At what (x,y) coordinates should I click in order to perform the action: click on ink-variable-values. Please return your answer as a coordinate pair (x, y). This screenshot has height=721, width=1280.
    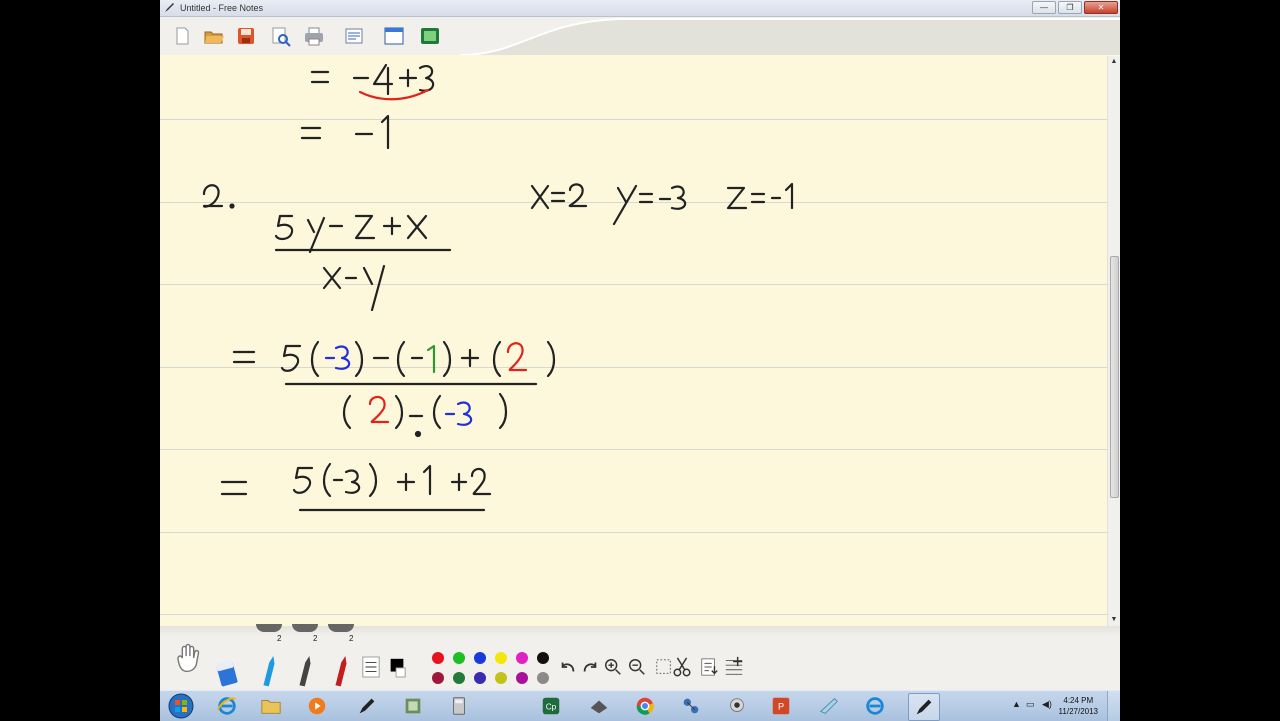
    Looking at the image, I should click on (662, 204).